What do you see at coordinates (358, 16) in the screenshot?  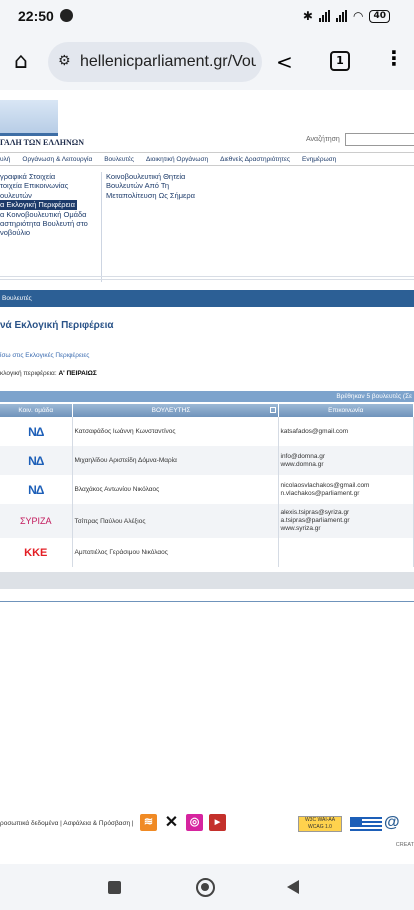 I see `wifi-icon: ◠` at bounding box center [358, 16].